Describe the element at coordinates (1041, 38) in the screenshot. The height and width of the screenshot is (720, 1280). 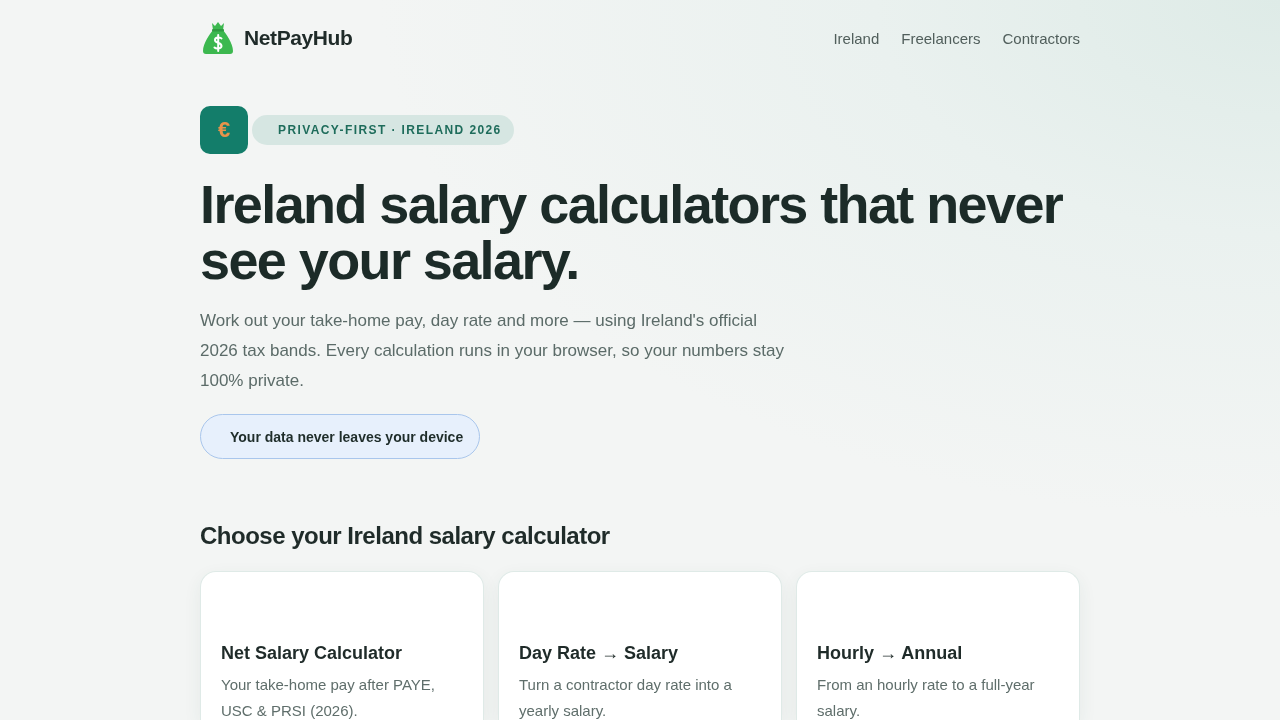
I see `nav-link: Contractors` at that location.